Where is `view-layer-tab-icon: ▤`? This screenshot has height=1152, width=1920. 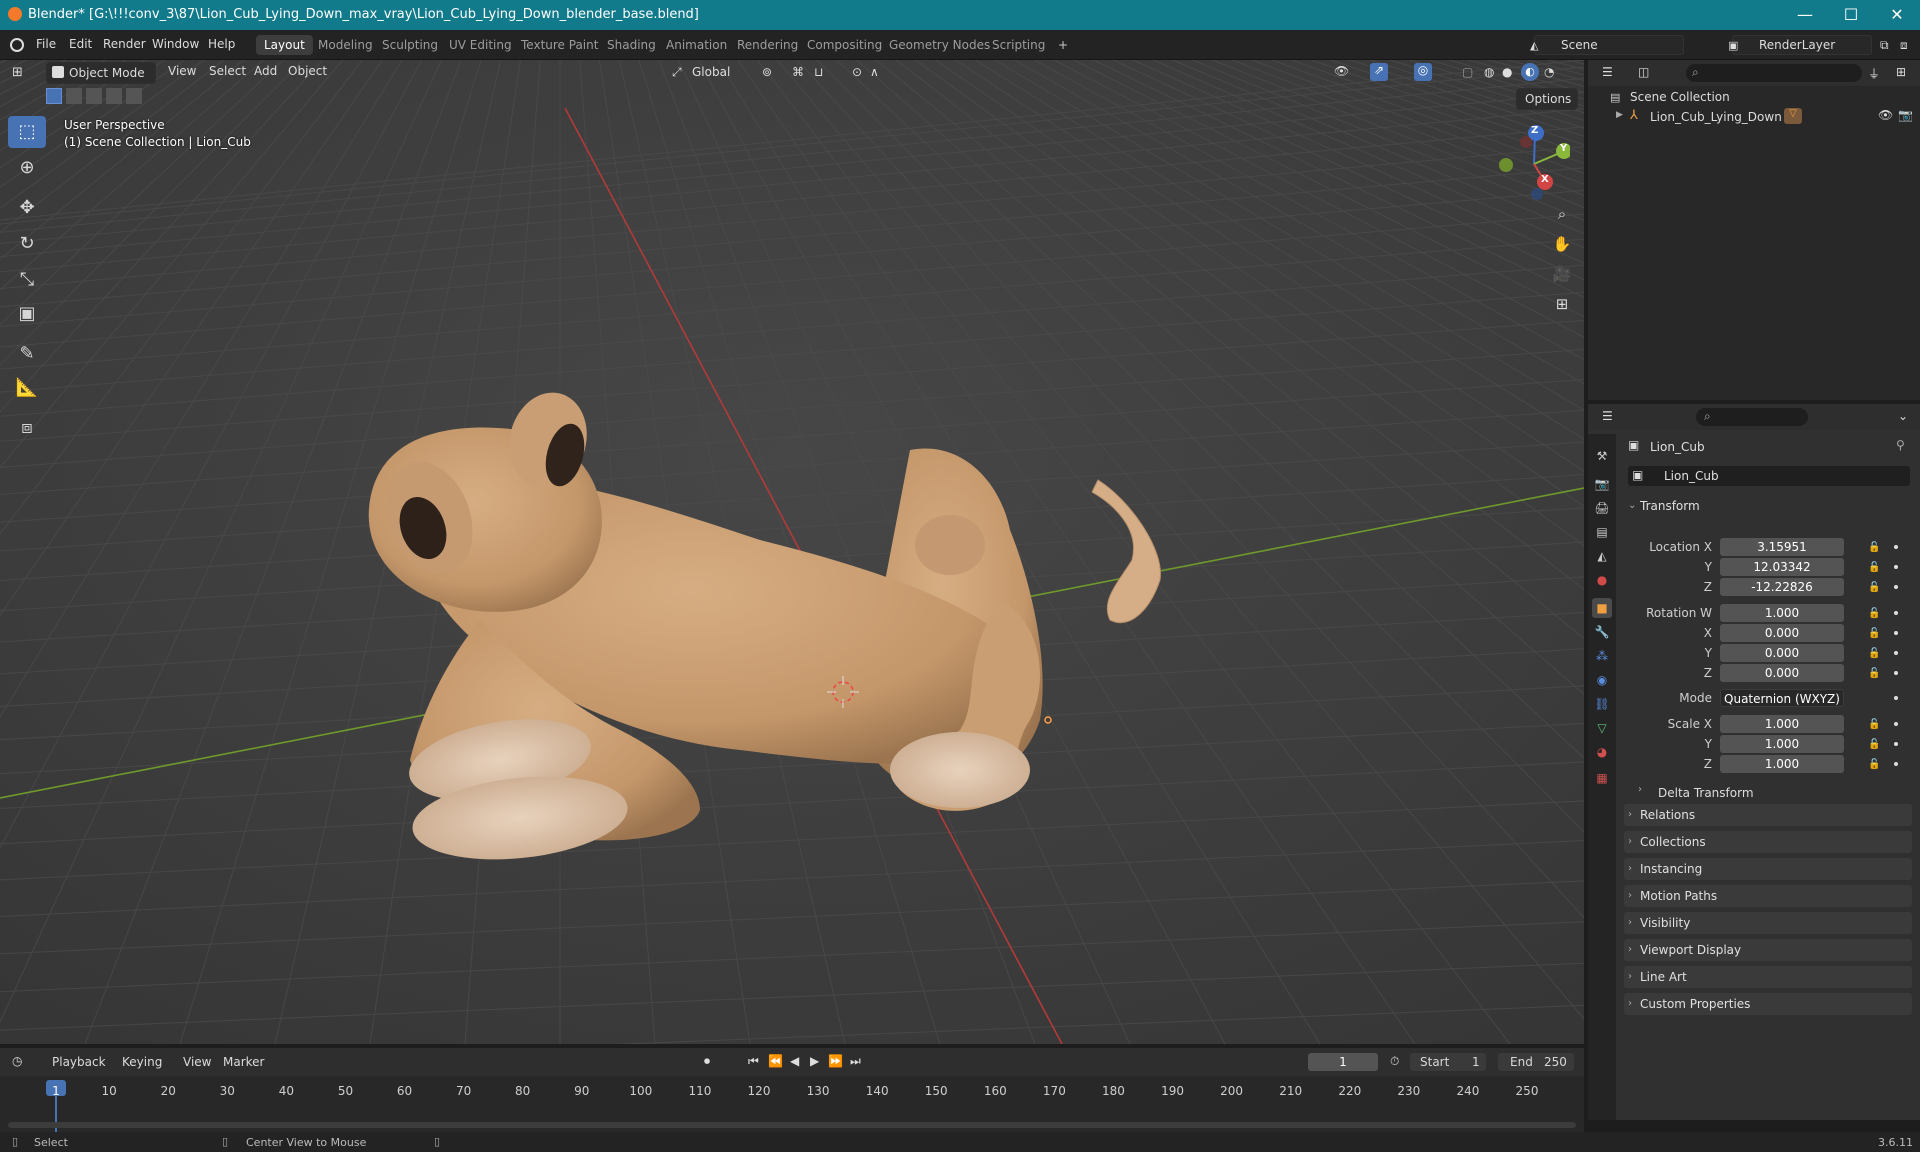
view-layer-tab-icon: ▤ is located at coordinates (1602, 532).